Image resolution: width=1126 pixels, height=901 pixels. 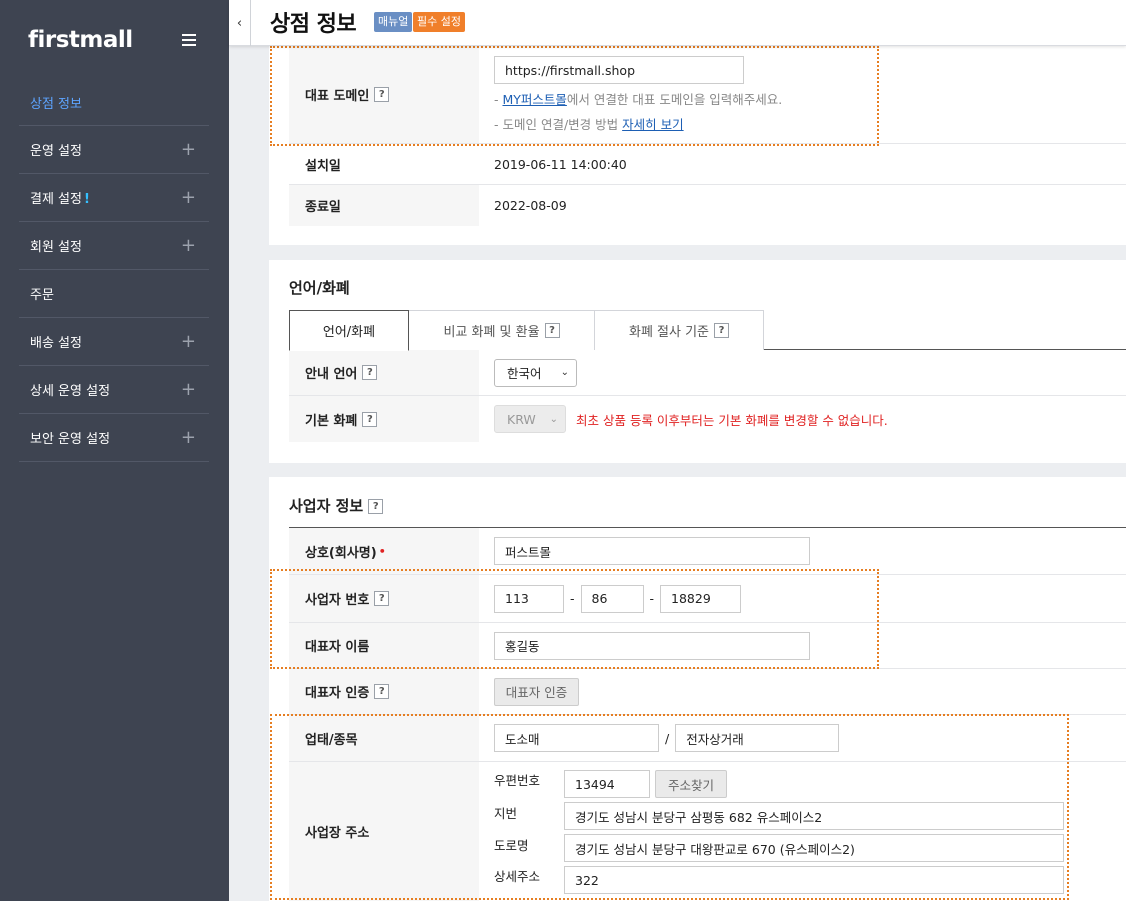 What do you see at coordinates (701, 598) in the screenshot?
I see `bizno-input-3: 18829` at bounding box center [701, 598].